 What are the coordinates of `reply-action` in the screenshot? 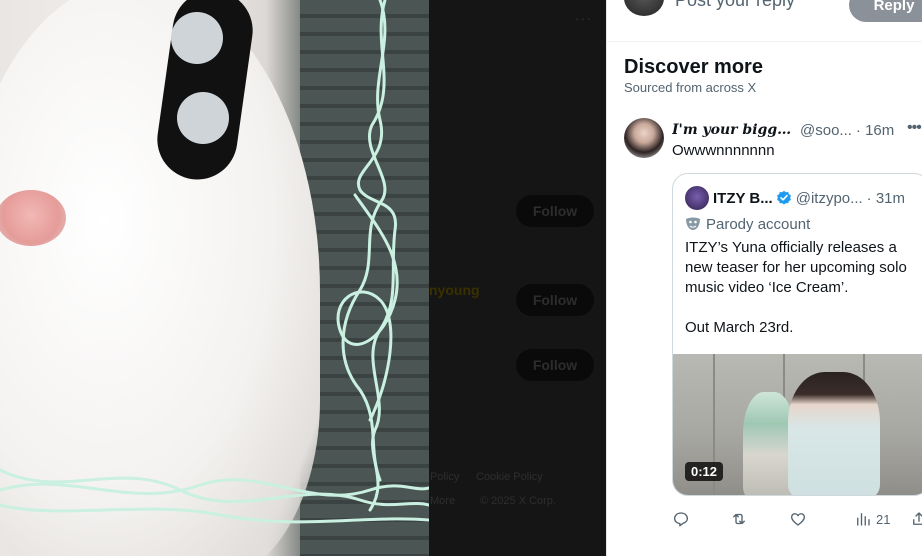 It's located at (681, 519).